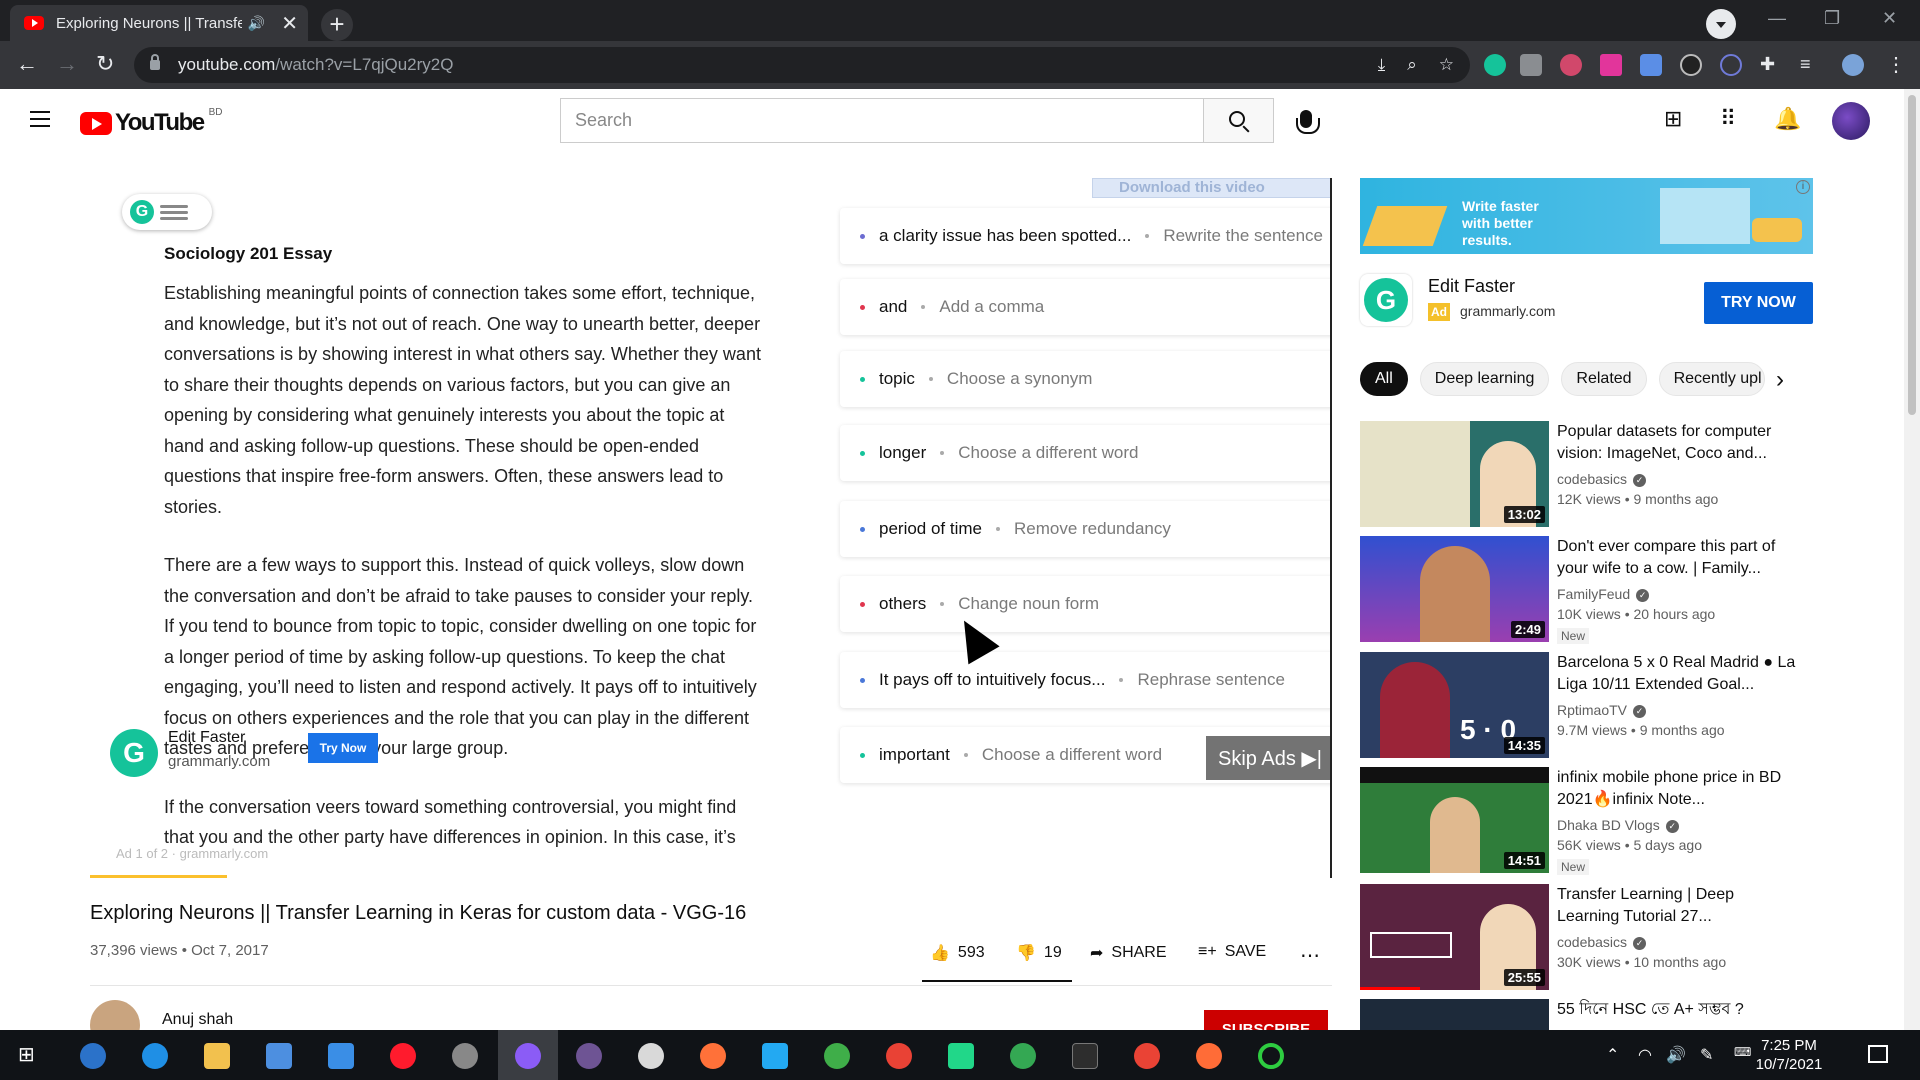 This screenshot has height=1080, width=1920. What do you see at coordinates (1803, 187) in the screenshot?
I see `ad-info-icon: i` at bounding box center [1803, 187].